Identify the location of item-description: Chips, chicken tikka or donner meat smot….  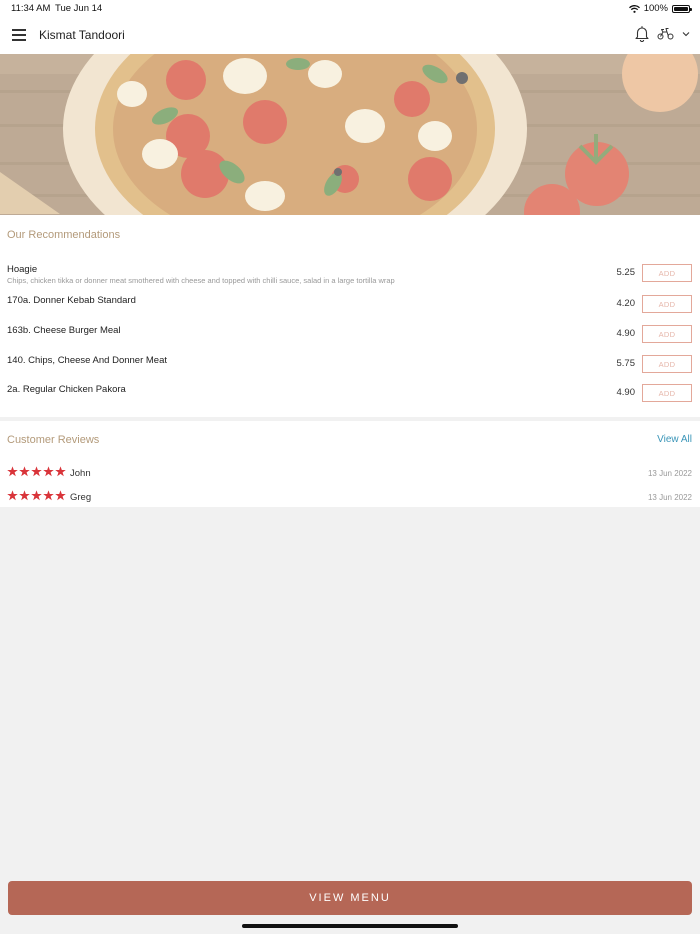
(201, 280).